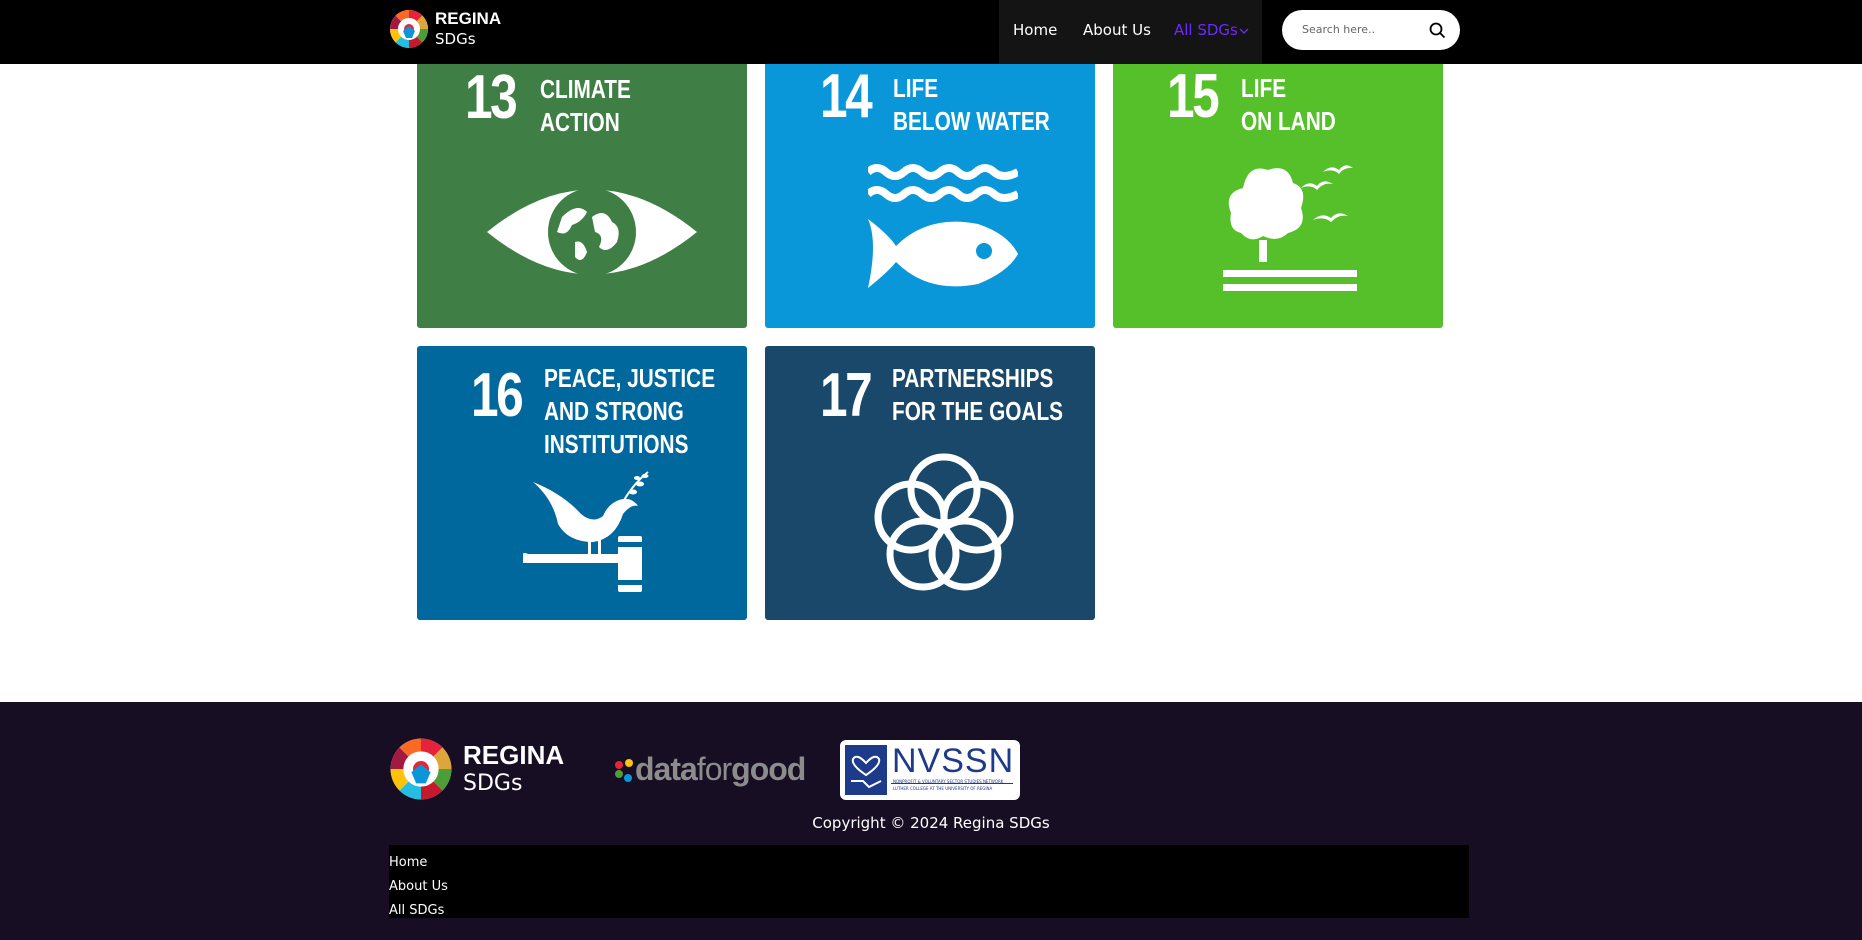  I want to click on rings-icon, so click(944, 522).